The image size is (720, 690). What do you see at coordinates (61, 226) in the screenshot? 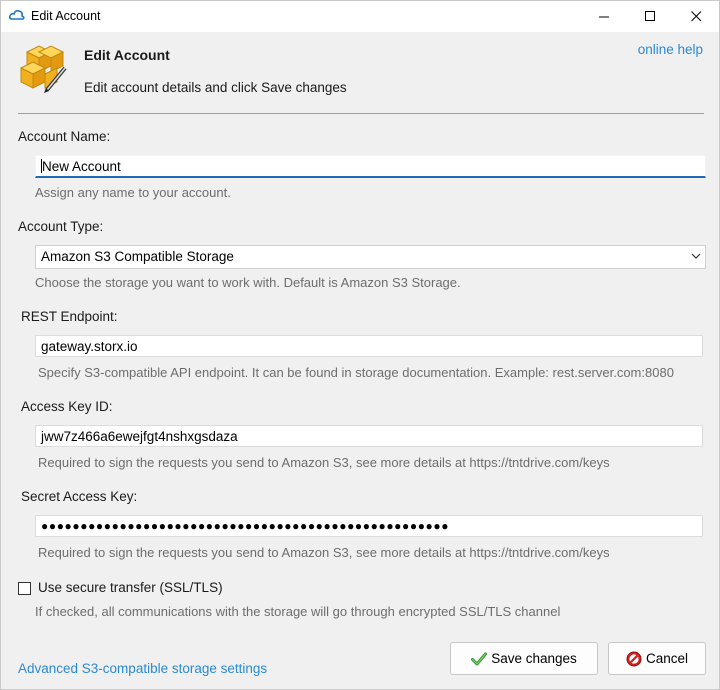
I see `account-type-label: Account Type:` at bounding box center [61, 226].